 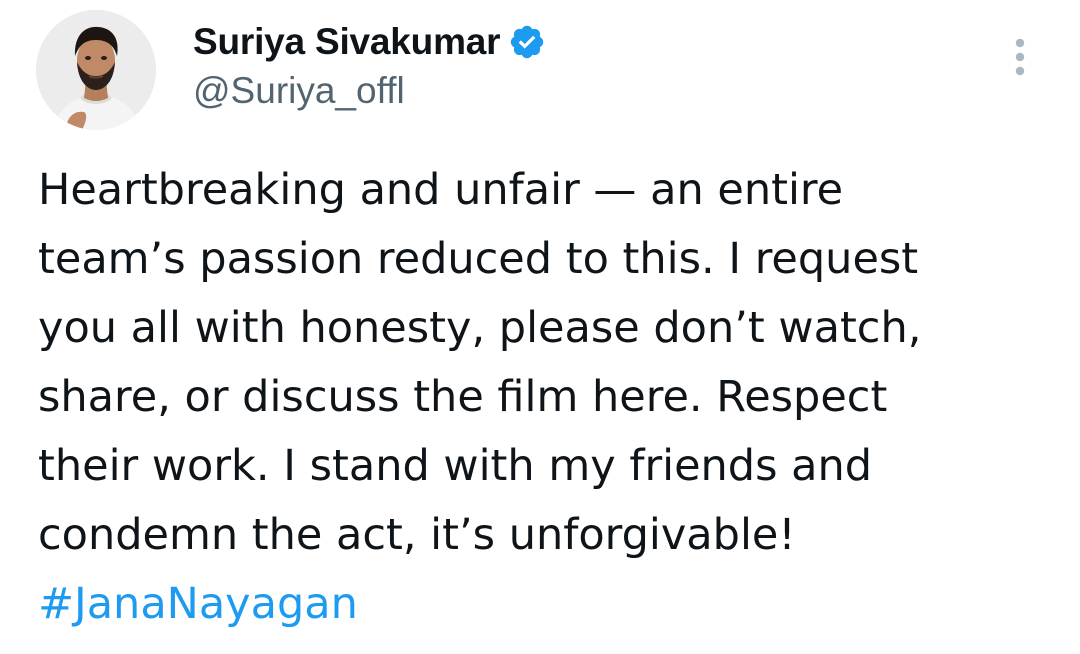 I want to click on verified-badge-icon, so click(x=527, y=42).